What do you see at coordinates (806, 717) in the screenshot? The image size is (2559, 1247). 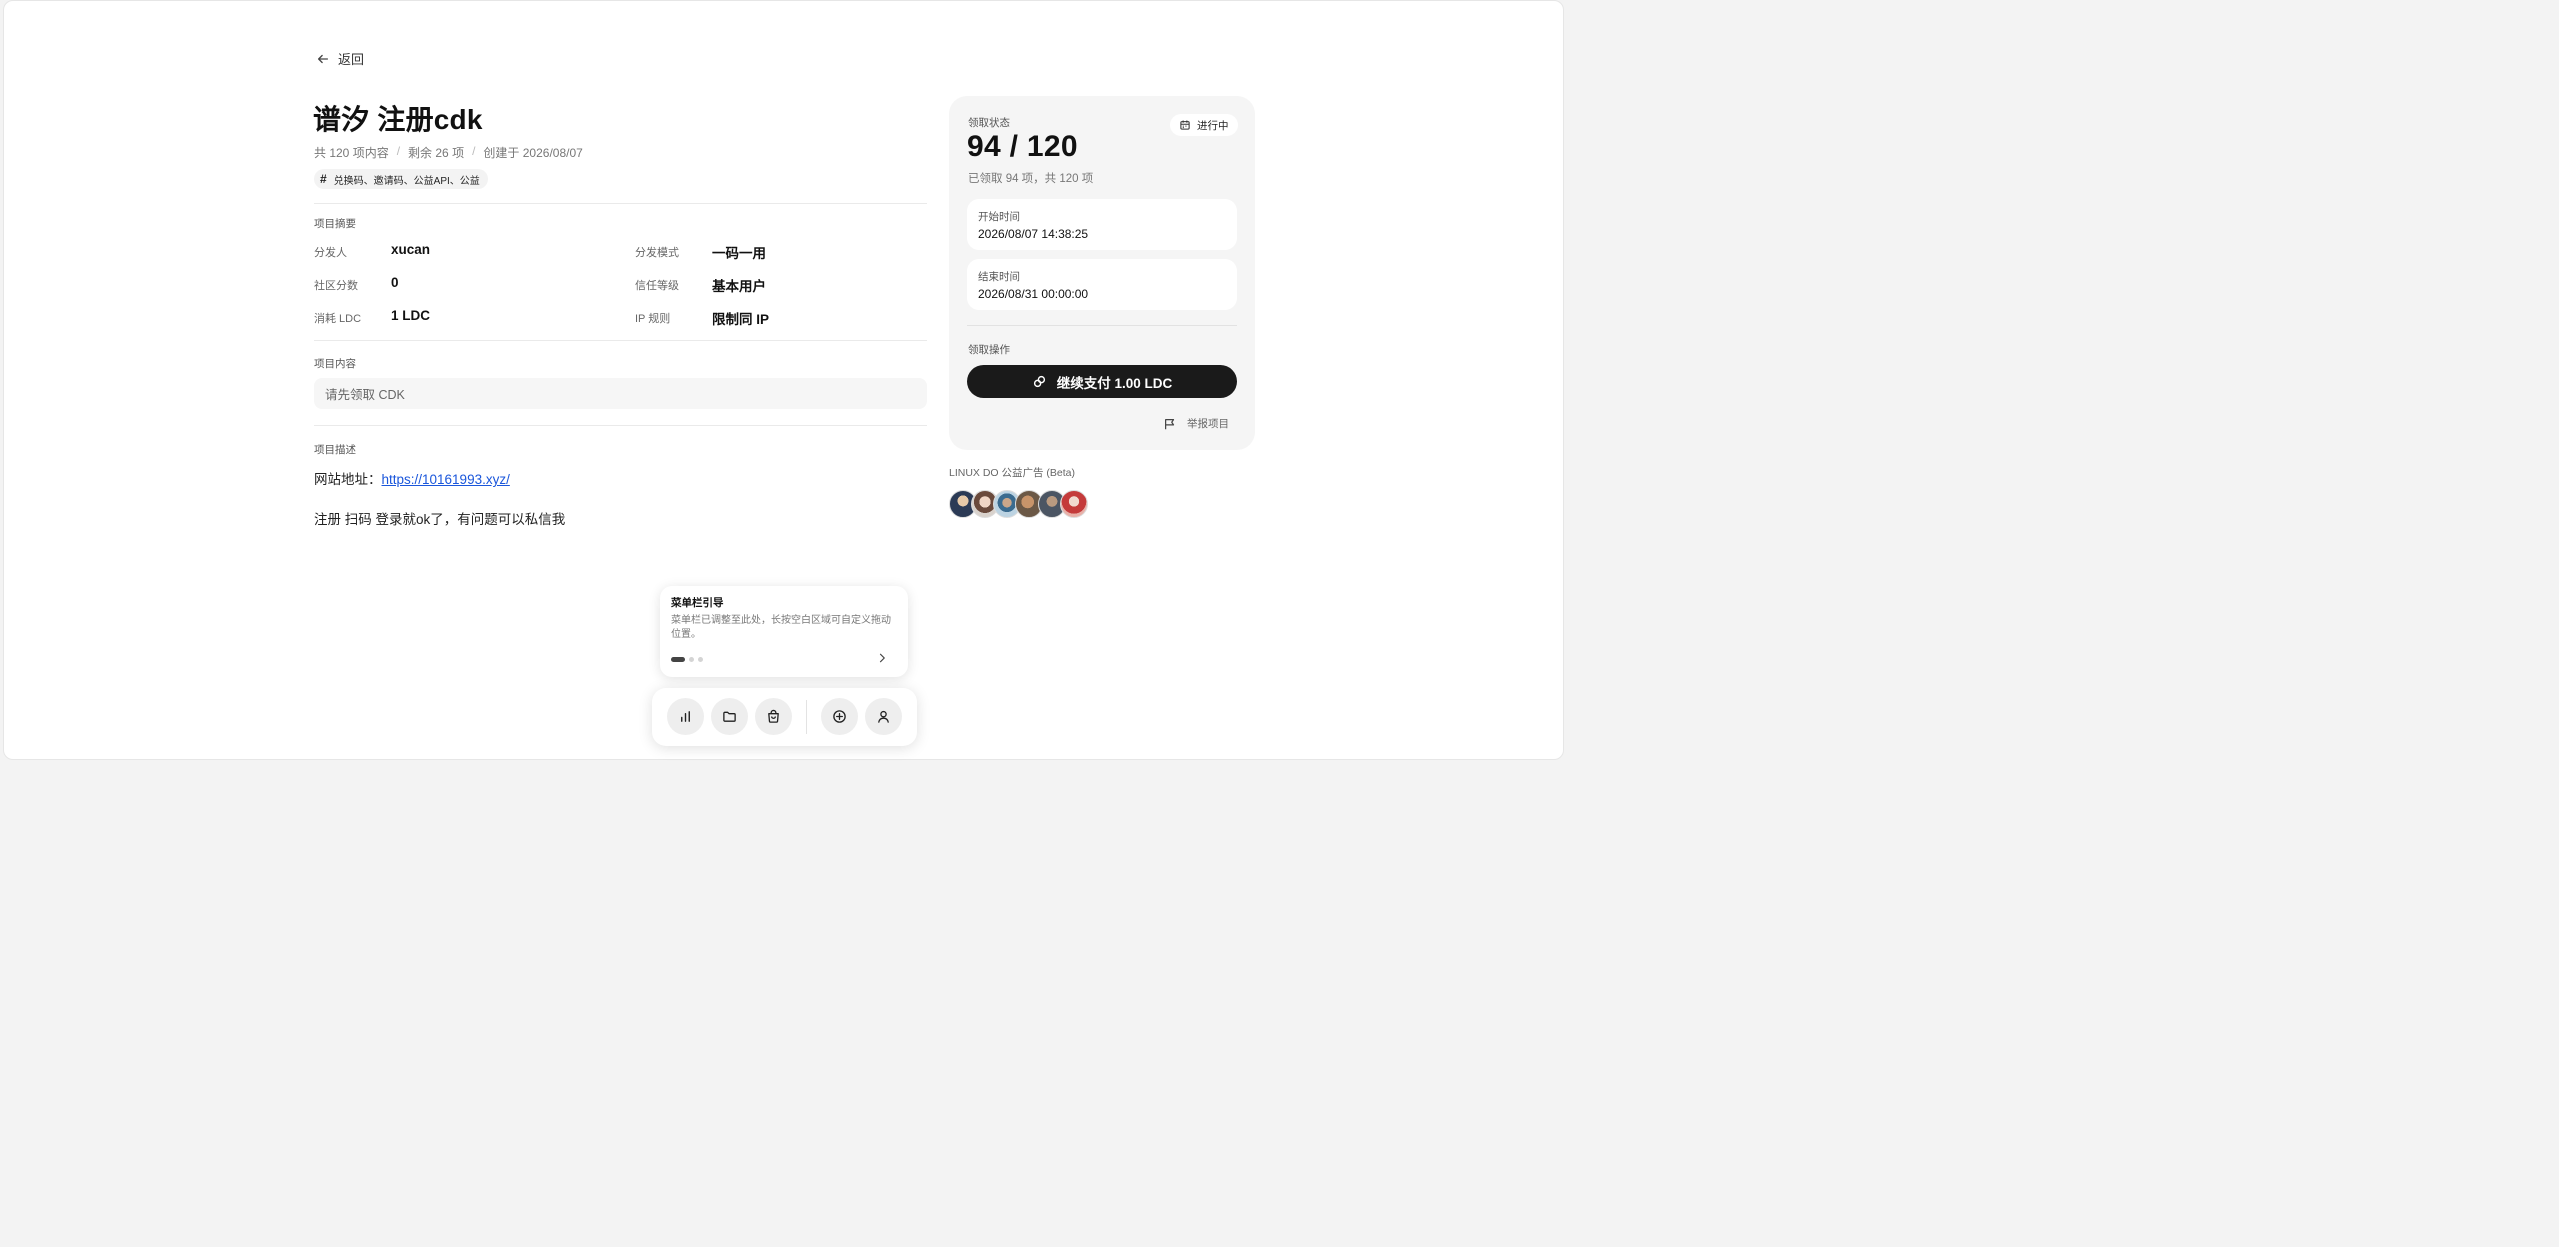 I see `dock-divider` at bounding box center [806, 717].